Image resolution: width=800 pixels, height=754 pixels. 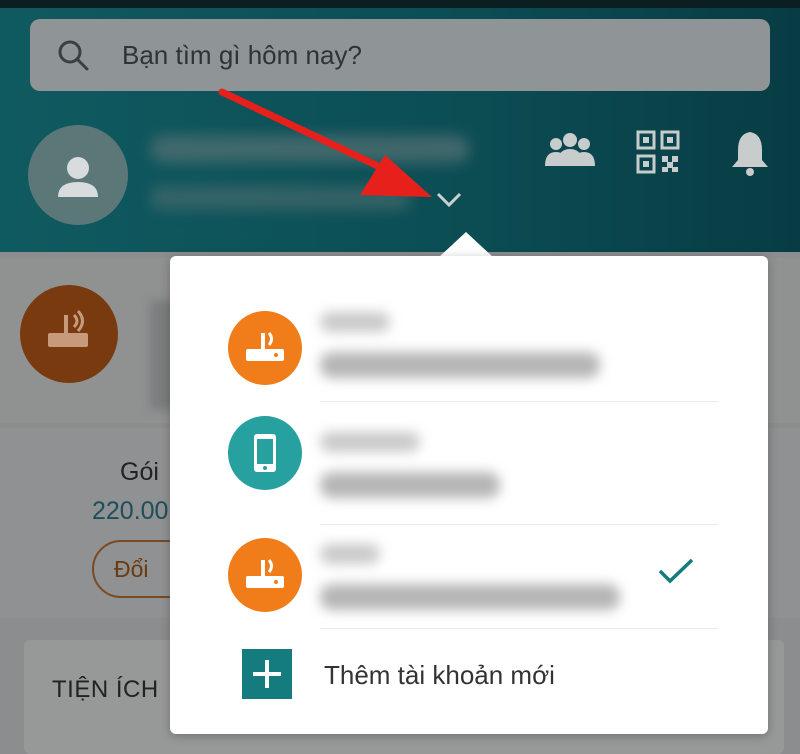 What do you see at coordinates (265, 453) in the screenshot?
I see `smartphone-icon` at bounding box center [265, 453].